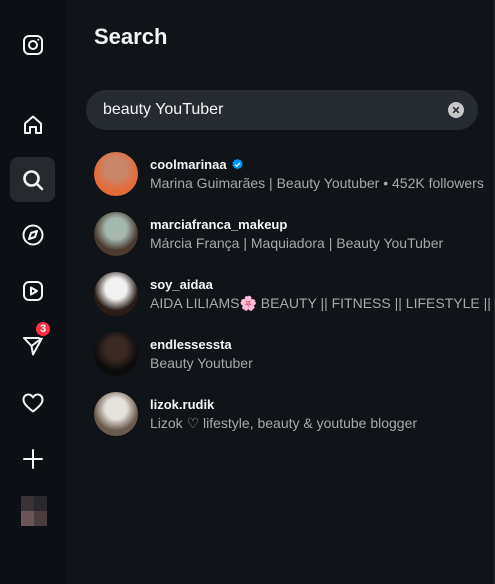 The width and height of the screenshot is (495, 584). What do you see at coordinates (32, 402) in the screenshot?
I see `notifications-icon` at bounding box center [32, 402].